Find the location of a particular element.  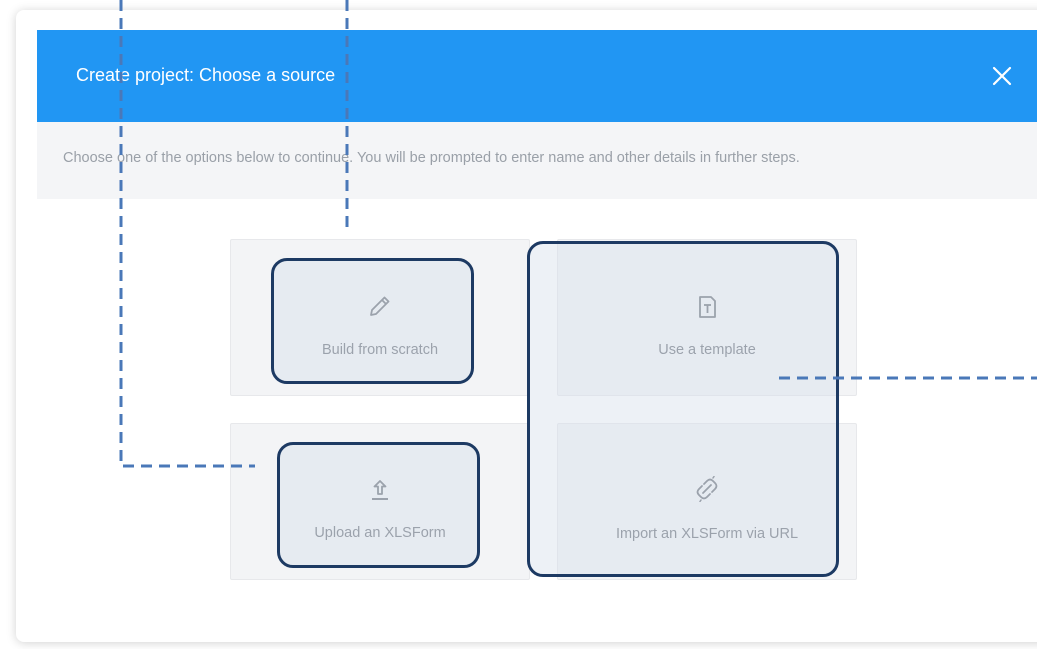

modal-title: Create project: Choose a source is located at coordinates (206, 75).